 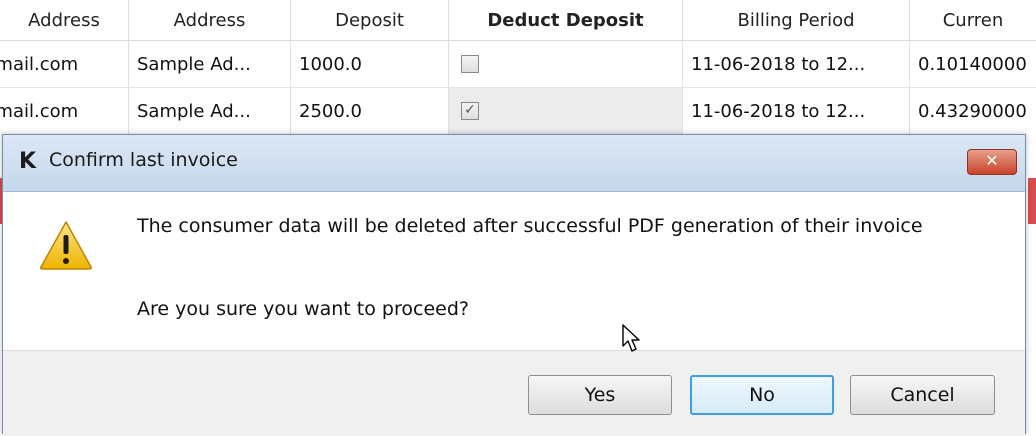 I want to click on close-button: ✕, so click(x=992, y=162).